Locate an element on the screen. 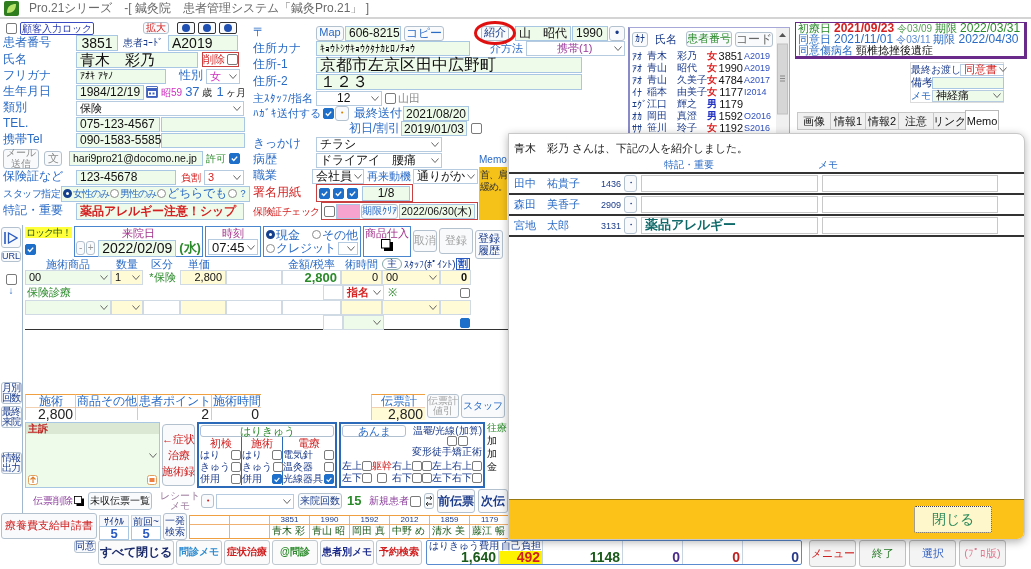  dropdown: 12 is located at coordinates (349, 98).